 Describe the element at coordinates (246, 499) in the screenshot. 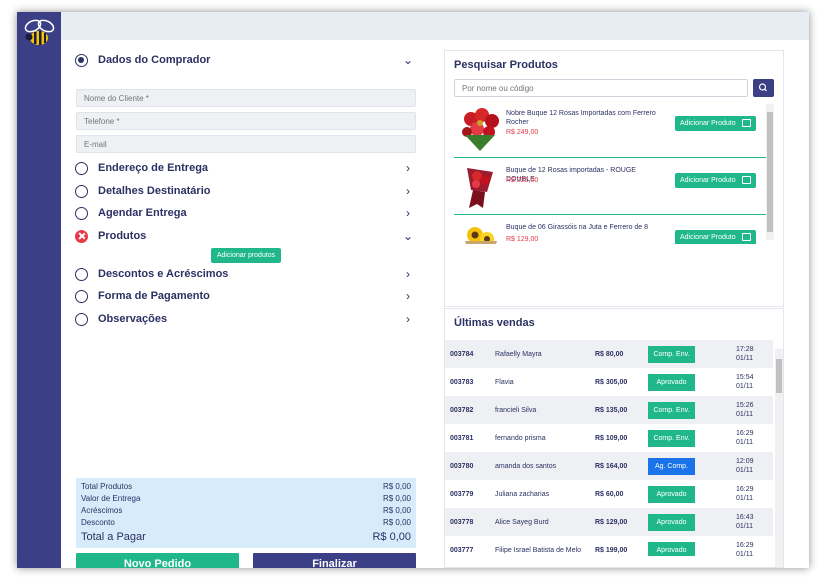

I see `delivery-value-row: Valor de Entrega R$ 0,00` at that location.